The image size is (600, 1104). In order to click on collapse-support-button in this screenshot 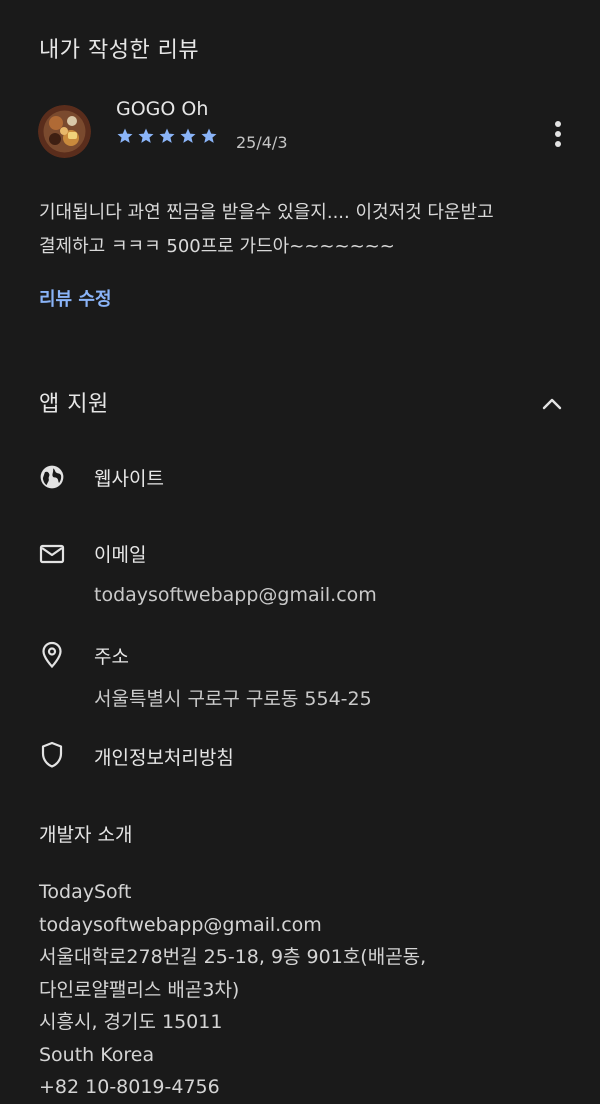, I will do `click(552, 404)`.